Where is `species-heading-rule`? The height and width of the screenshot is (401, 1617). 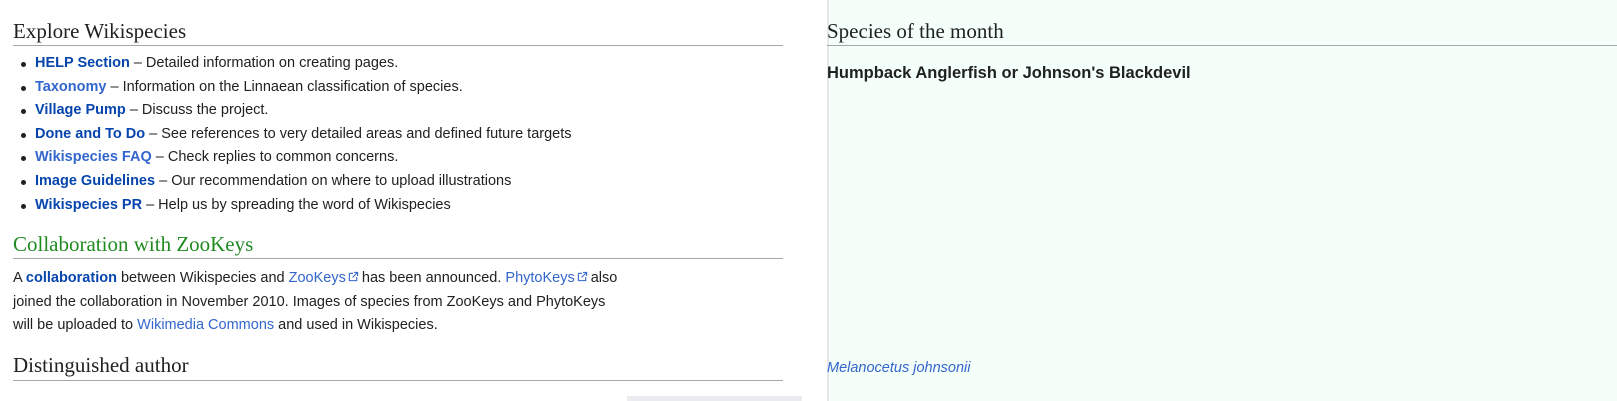
species-heading-rule is located at coordinates (1222, 45).